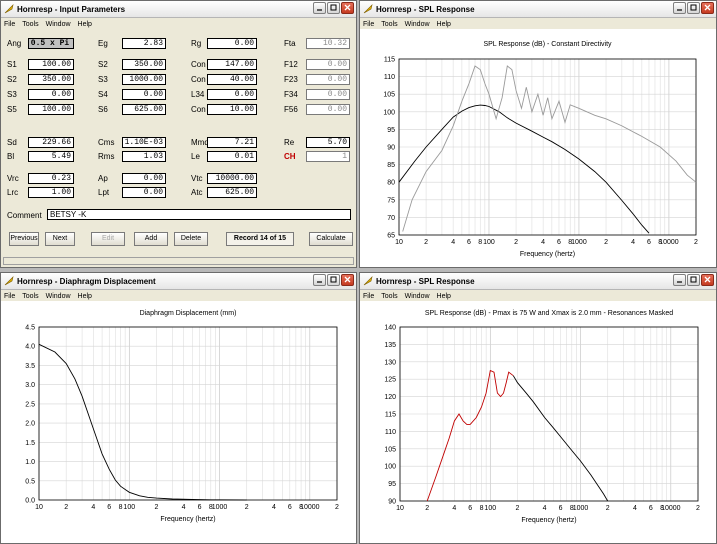 The height and width of the screenshot is (544, 717). What do you see at coordinates (144, 142) in the screenshot?
I see `param-field-cms: 1.10E-03` at bounding box center [144, 142].